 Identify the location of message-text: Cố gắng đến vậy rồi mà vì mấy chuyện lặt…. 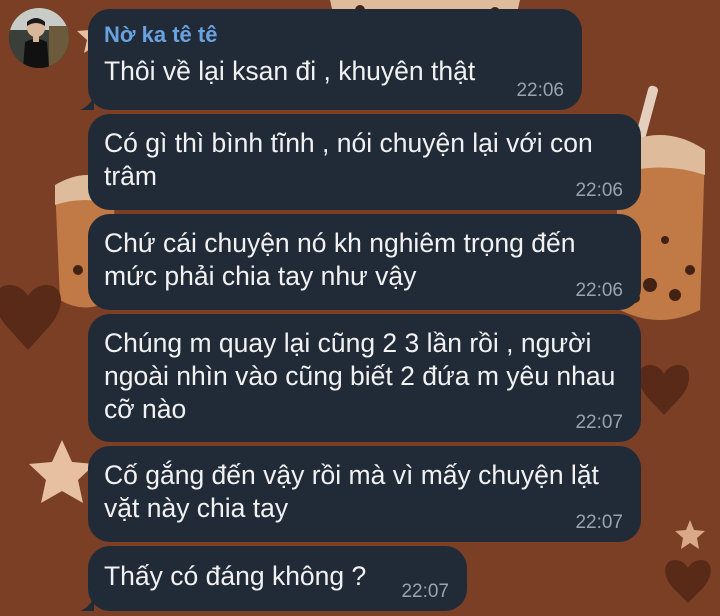
(351, 491).